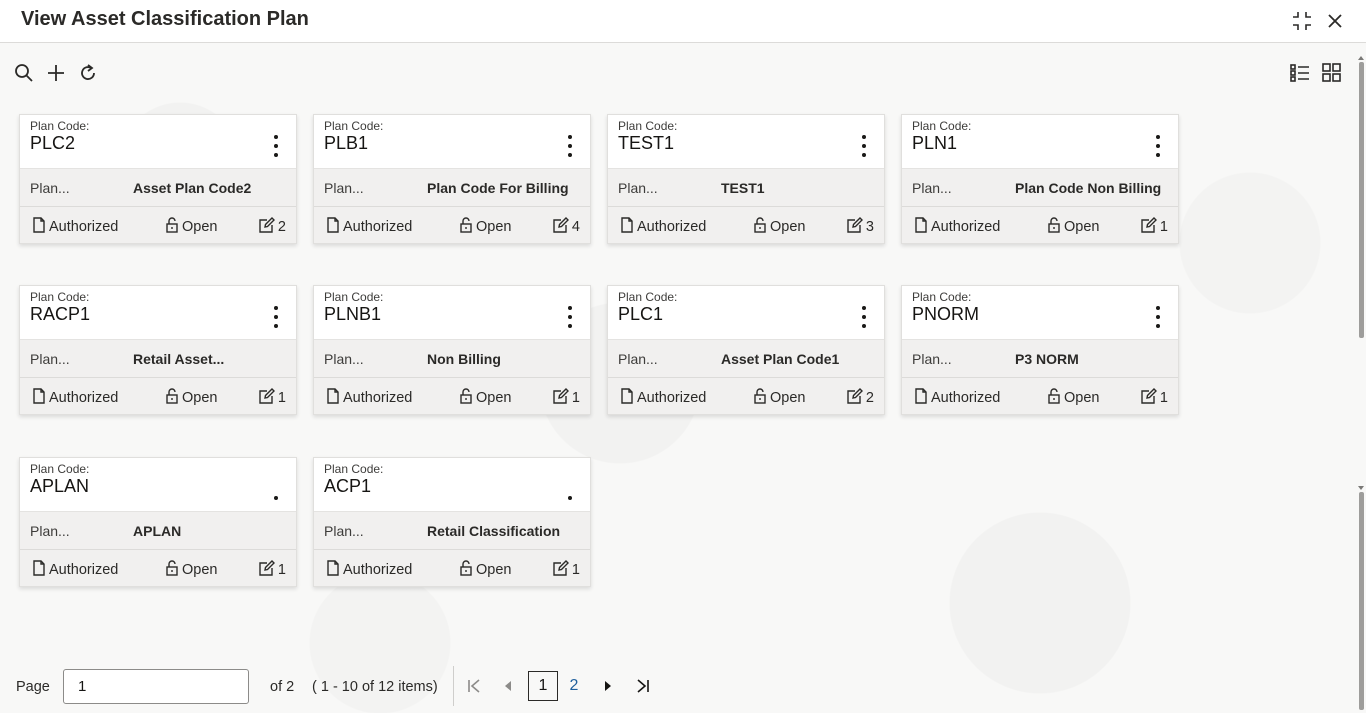 The image size is (1366, 713). I want to click on last-page-icon, so click(643, 686).